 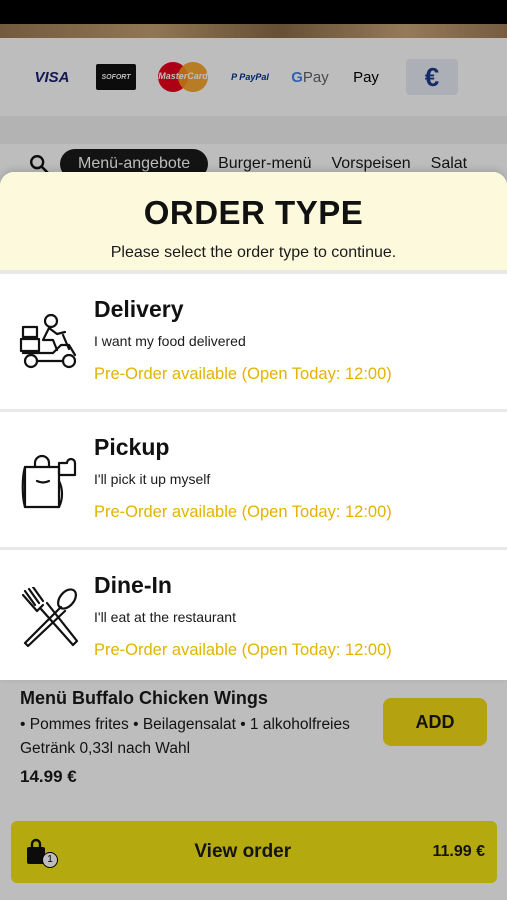 I want to click on category-tab: Burger-menü, so click(x=264, y=164).